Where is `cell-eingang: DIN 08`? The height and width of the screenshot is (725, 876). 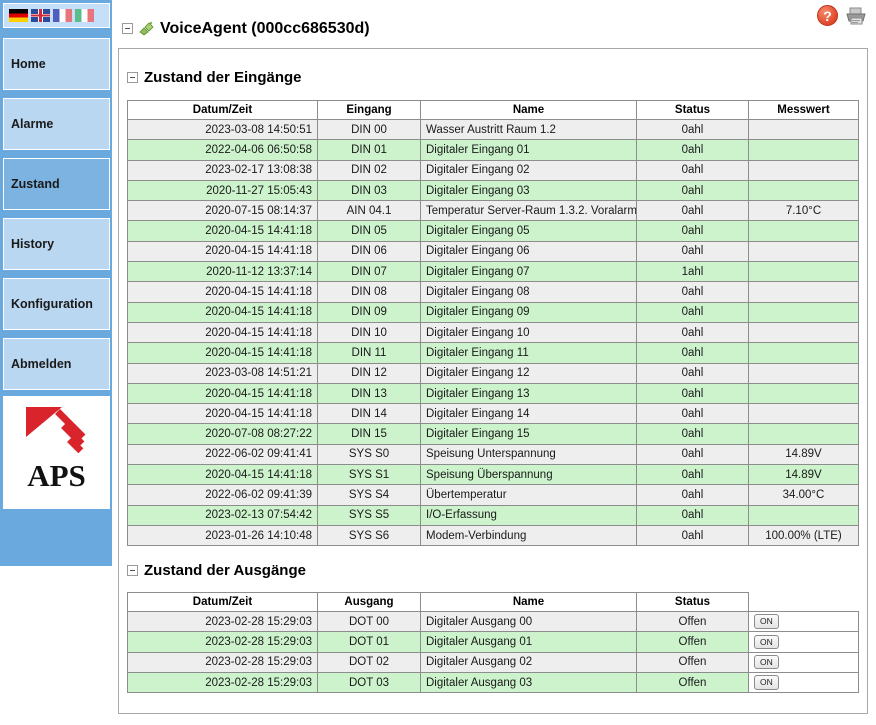
cell-eingang: DIN 08 is located at coordinates (369, 292).